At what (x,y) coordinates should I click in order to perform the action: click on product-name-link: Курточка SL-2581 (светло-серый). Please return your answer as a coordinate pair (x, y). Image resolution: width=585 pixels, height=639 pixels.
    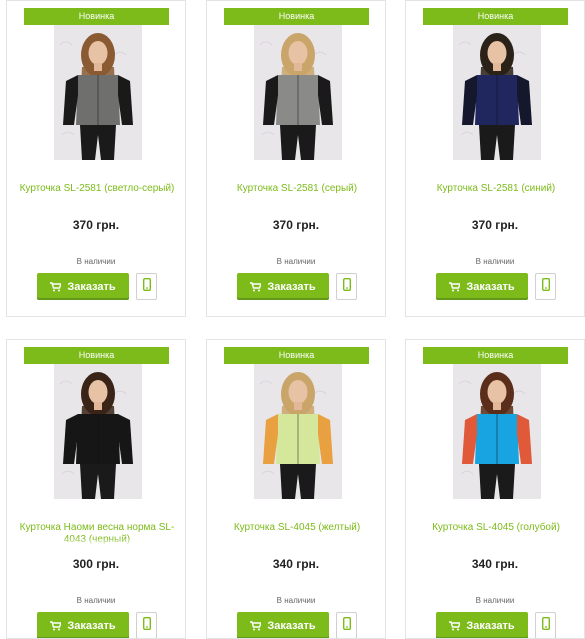
    Looking at the image, I should click on (97, 195).